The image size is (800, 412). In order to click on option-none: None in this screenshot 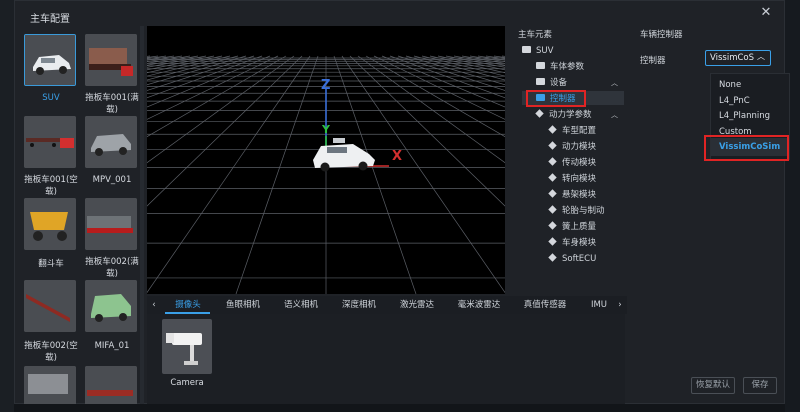, I will do `click(730, 85)`.